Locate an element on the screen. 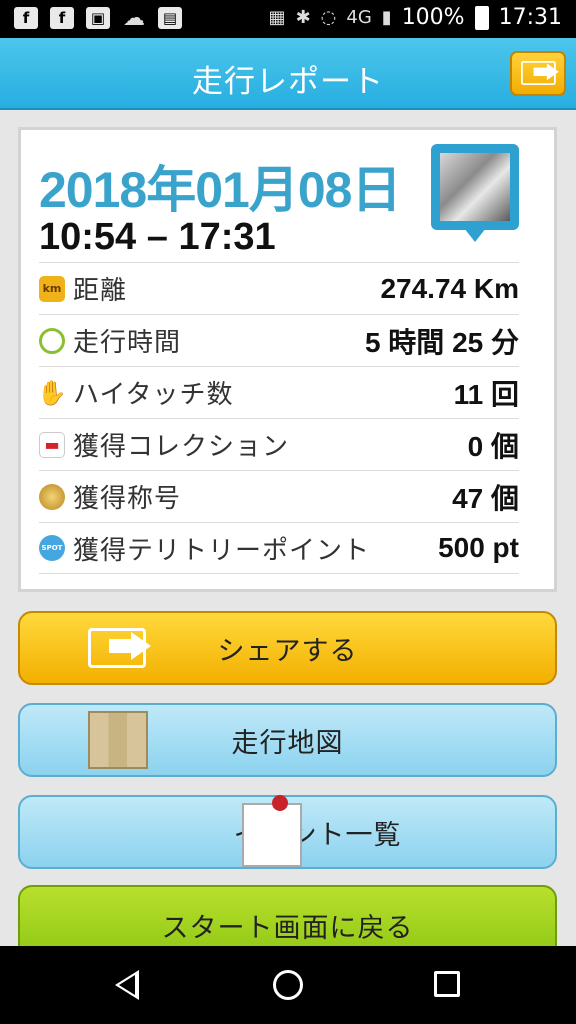 The image size is (576, 1024). car-photo is located at coordinates (475, 187).